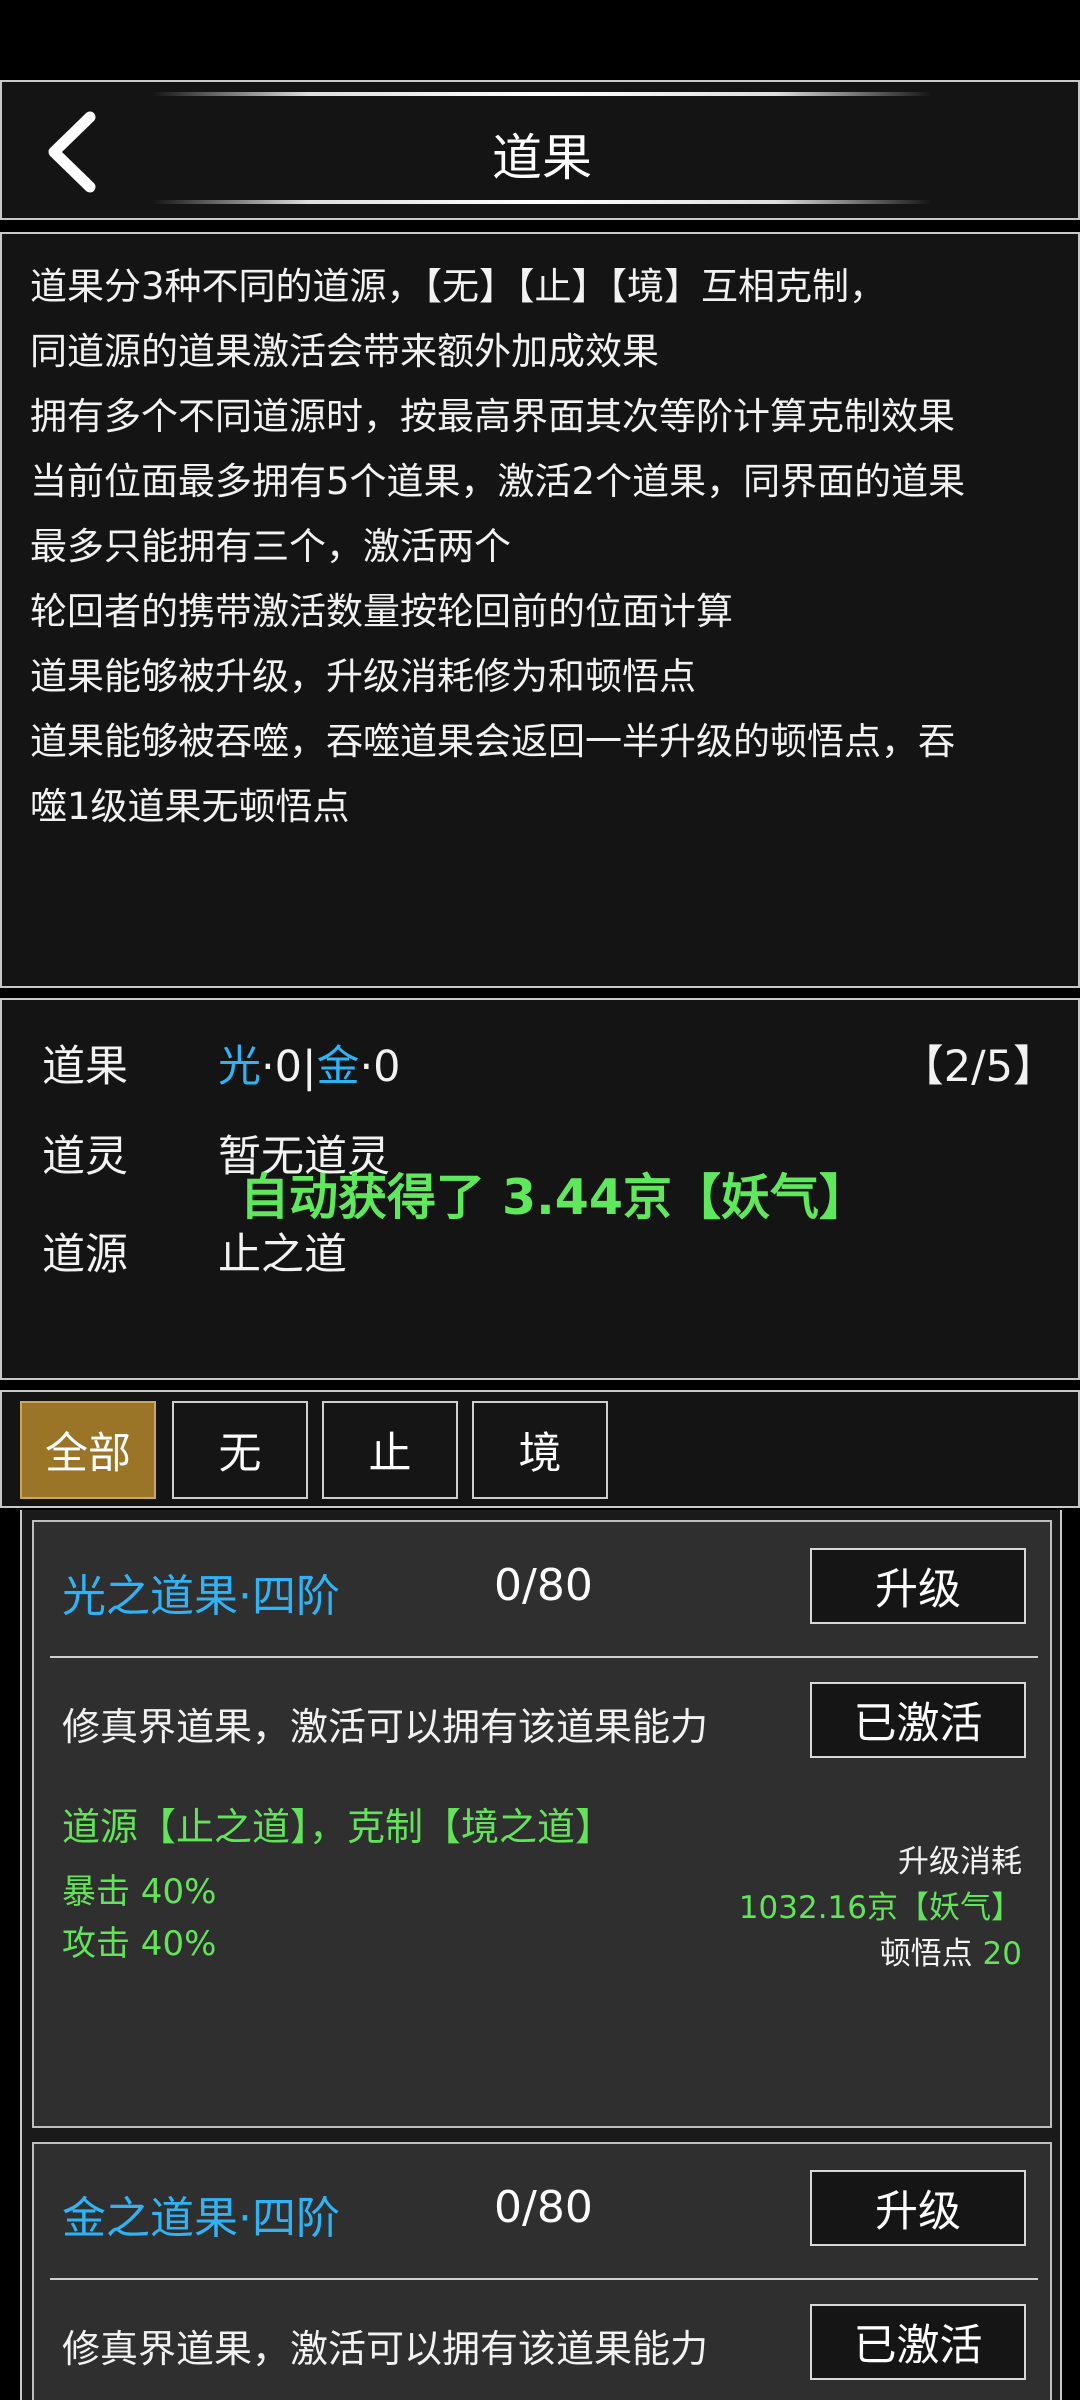 The width and height of the screenshot is (1080, 2400). Describe the element at coordinates (85, 1067) in the screenshot. I see `daoguo-label: 道果` at that location.